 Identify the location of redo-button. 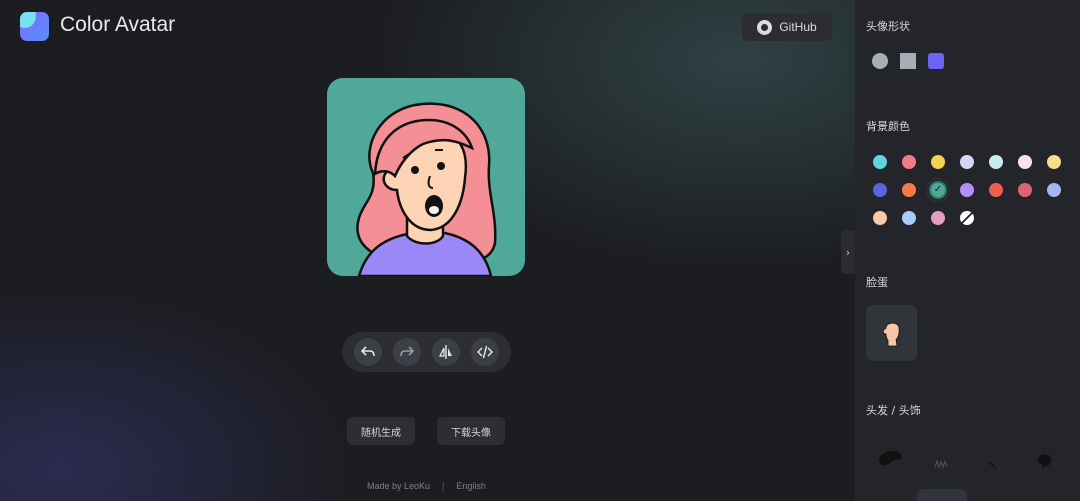
(406, 352).